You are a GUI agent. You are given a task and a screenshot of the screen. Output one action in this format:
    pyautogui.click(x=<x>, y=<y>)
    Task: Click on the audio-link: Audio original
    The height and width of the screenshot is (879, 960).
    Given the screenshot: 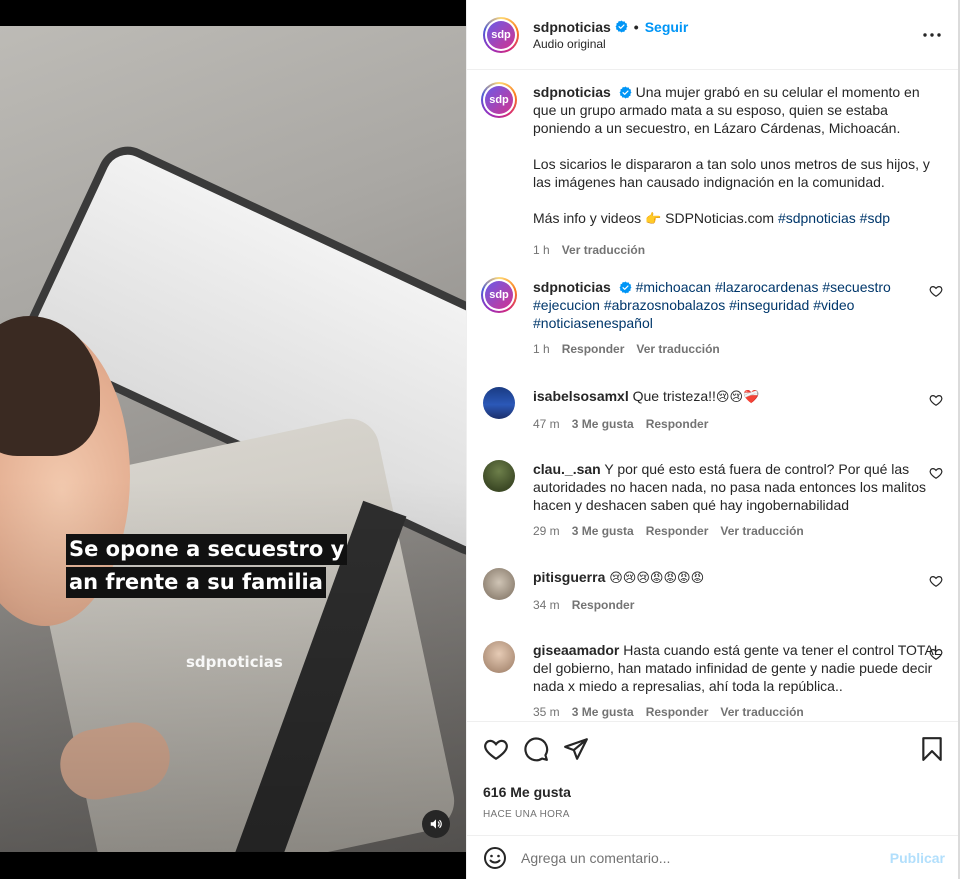 What is the action you would take?
    pyautogui.click(x=726, y=44)
    